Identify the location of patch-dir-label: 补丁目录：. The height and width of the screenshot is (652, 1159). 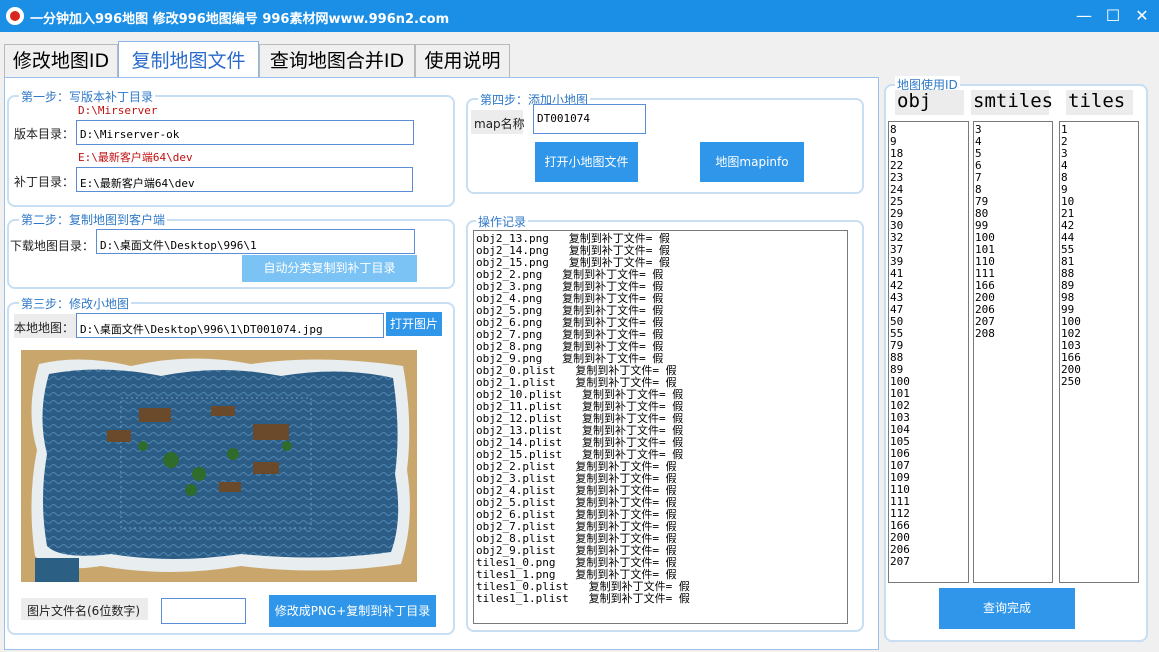
(44, 182).